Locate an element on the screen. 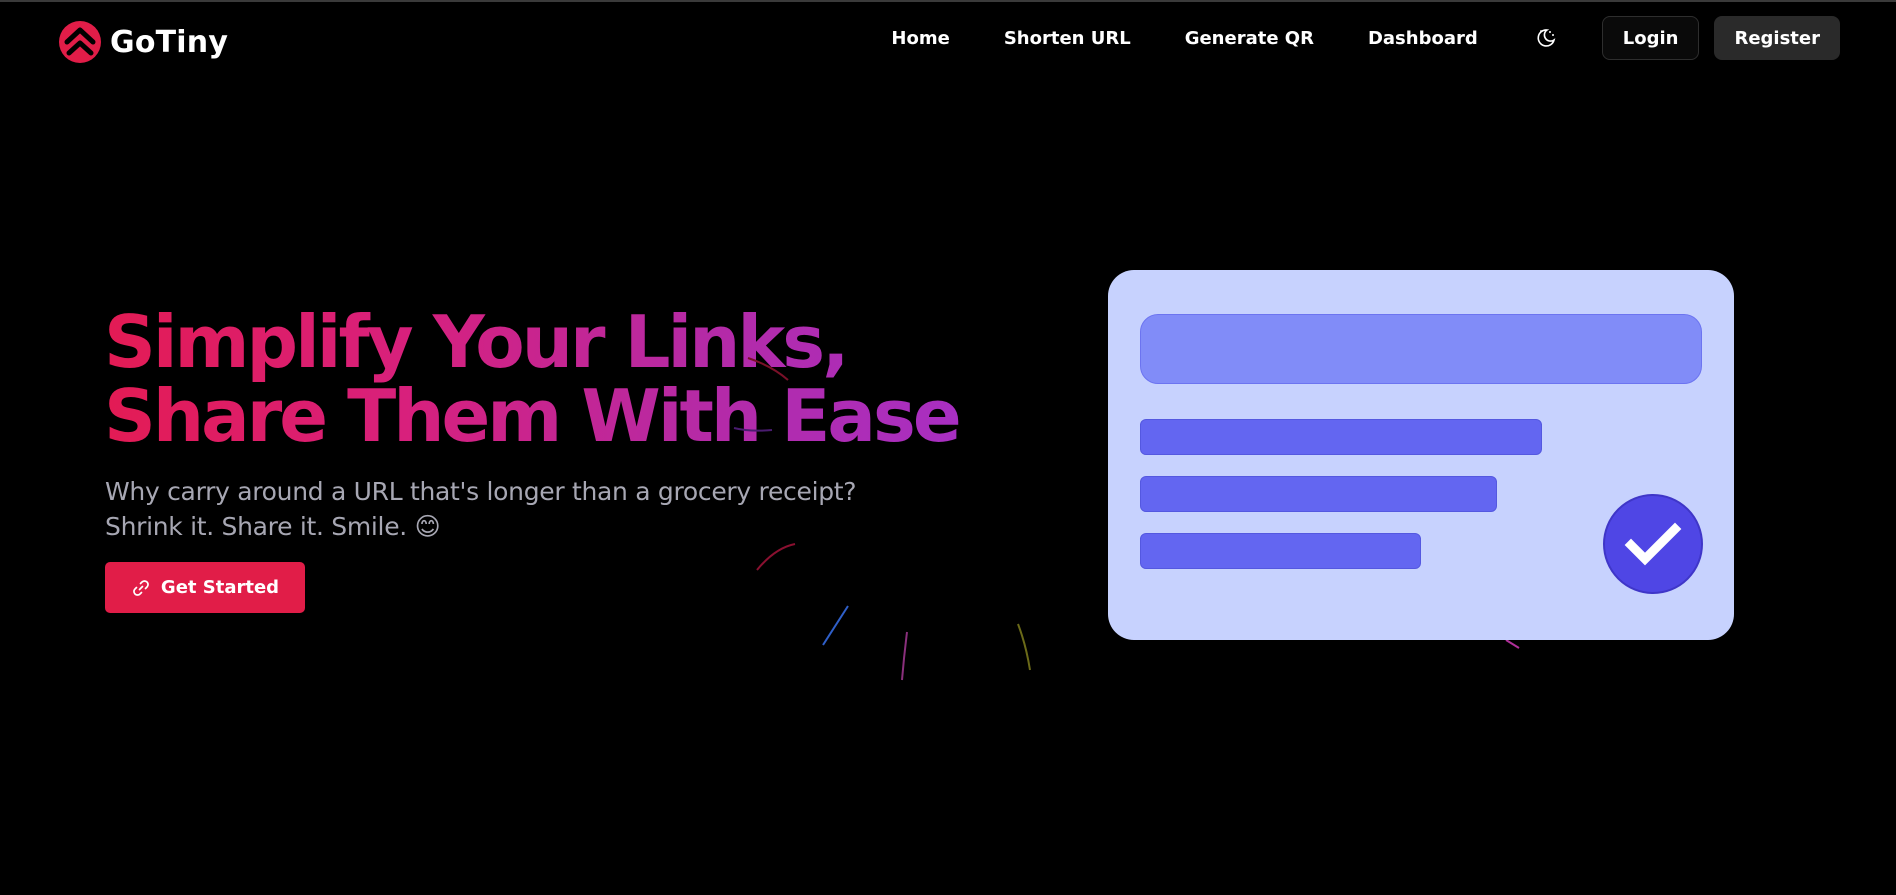 The height and width of the screenshot is (895, 1896). illustration-check-badge is located at coordinates (1653, 544).